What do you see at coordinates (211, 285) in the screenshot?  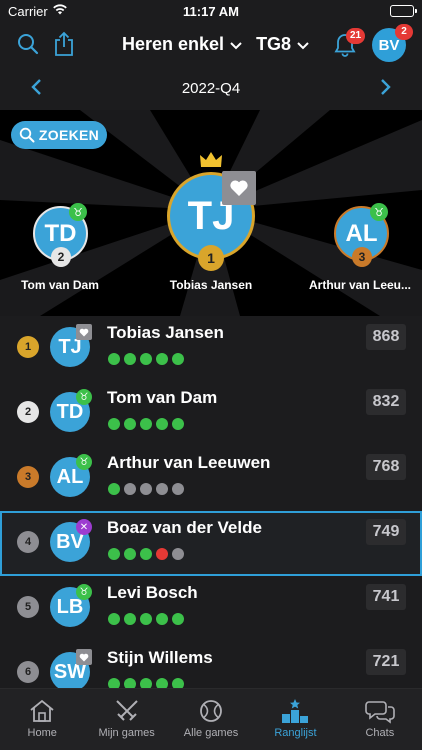 I see `podium-name: Tobias Jansen` at bounding box center [211, 285].